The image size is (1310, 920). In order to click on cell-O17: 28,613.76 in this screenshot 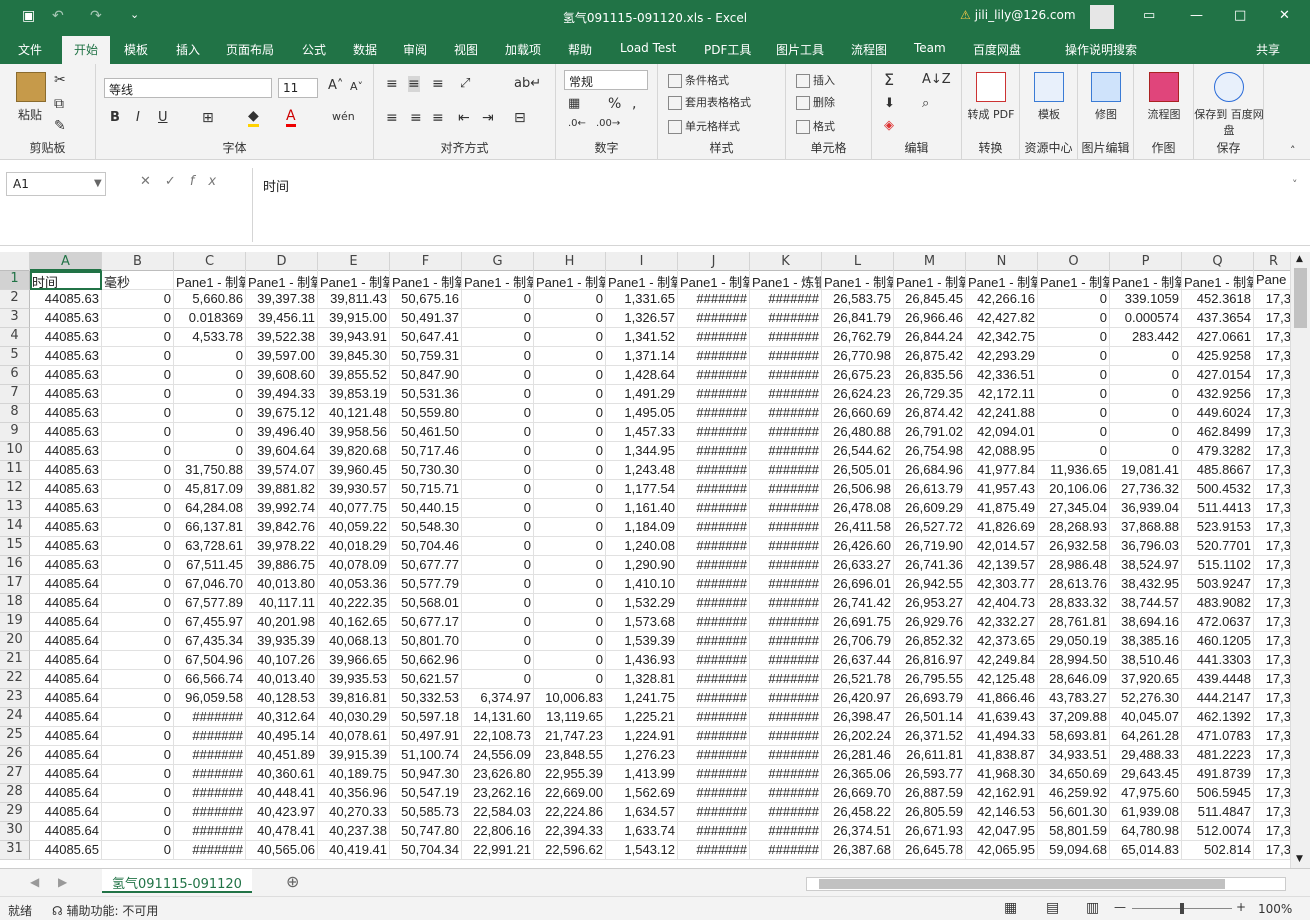, I will do `click(1074, 584)`.